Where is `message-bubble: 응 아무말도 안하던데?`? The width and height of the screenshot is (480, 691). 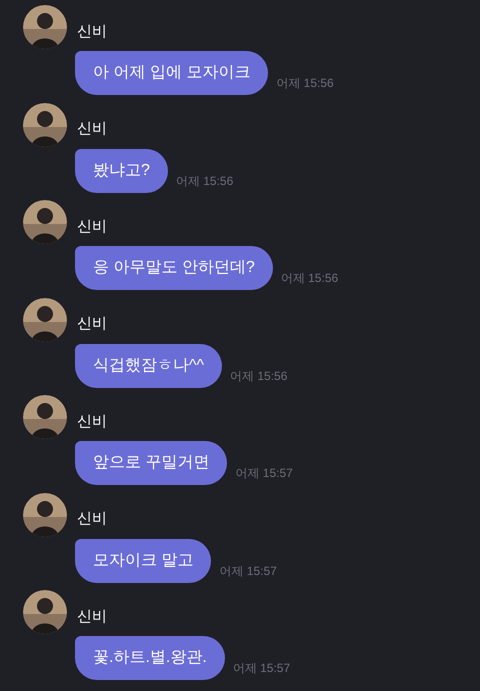
message-bubble: 응 아무말도 안하던데? is located at coordinates (174, 268).